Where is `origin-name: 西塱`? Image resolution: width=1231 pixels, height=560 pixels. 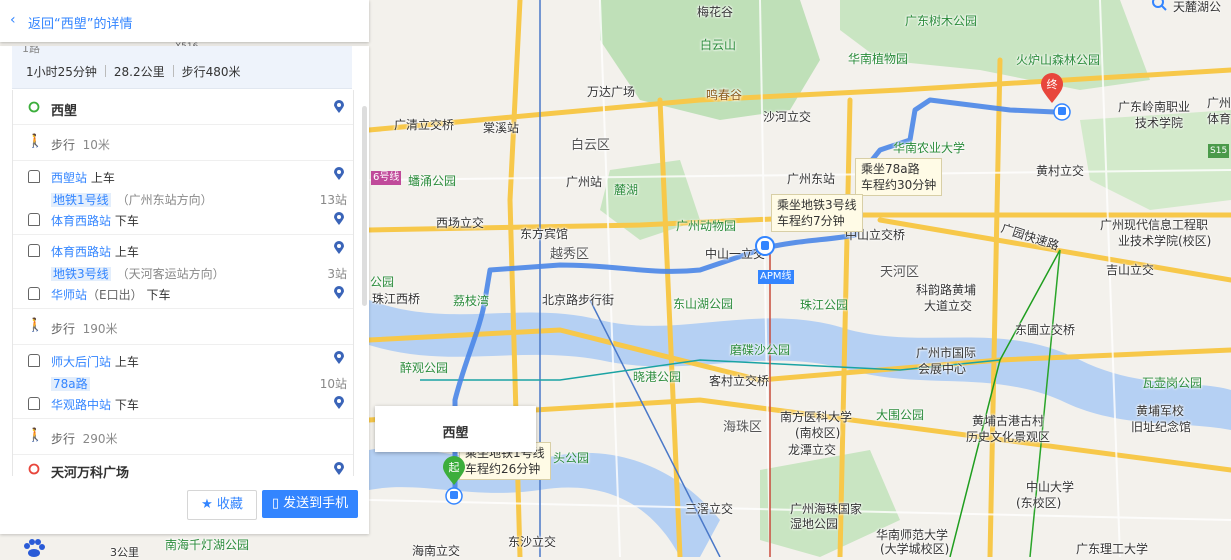 origin-name: 西塱 is located at coordinates (64, 111).